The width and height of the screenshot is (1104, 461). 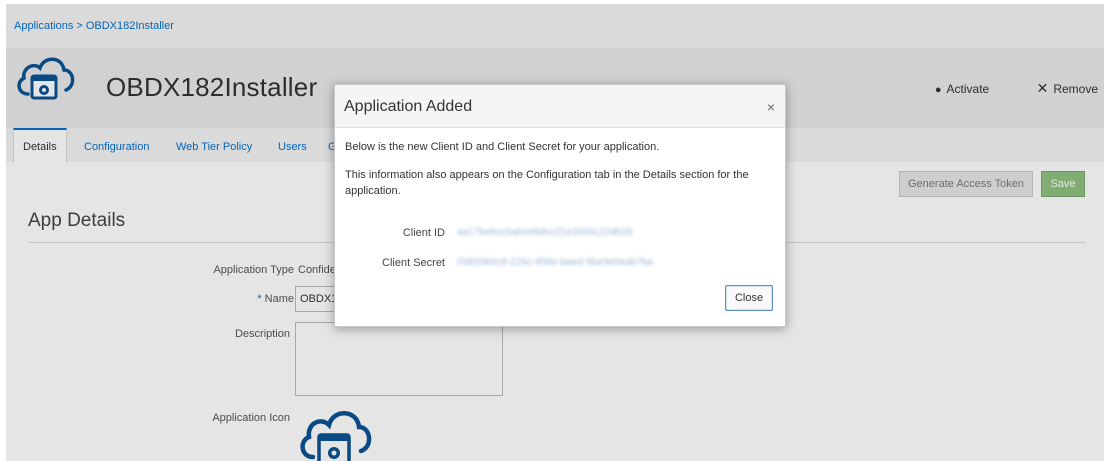 What do you see at coordinates (423, 233) in the screenshot?
I see `client-id-label: Client ID` at bounding box center [423, 233].